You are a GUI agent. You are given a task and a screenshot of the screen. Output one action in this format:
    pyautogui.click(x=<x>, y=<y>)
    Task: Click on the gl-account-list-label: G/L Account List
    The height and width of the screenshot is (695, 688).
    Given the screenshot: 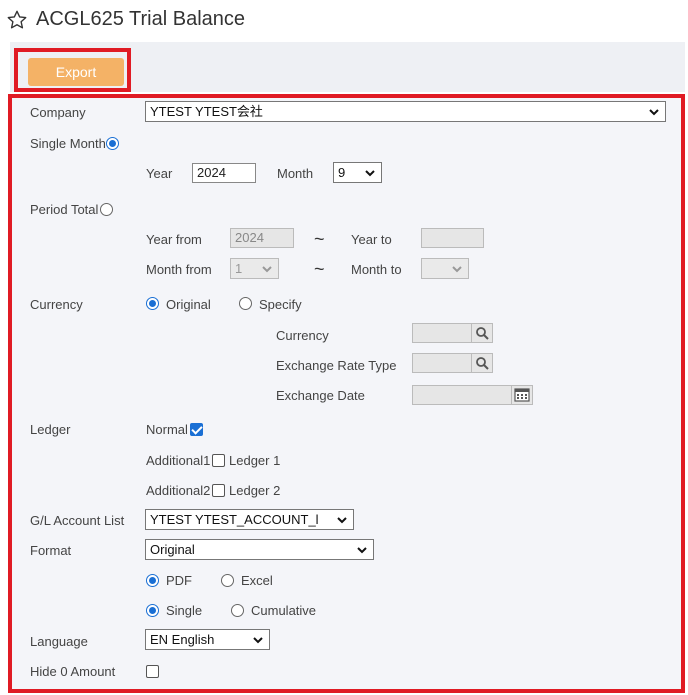 What is the action you would take?
    pyautogui.click(x=77, y=520)
    